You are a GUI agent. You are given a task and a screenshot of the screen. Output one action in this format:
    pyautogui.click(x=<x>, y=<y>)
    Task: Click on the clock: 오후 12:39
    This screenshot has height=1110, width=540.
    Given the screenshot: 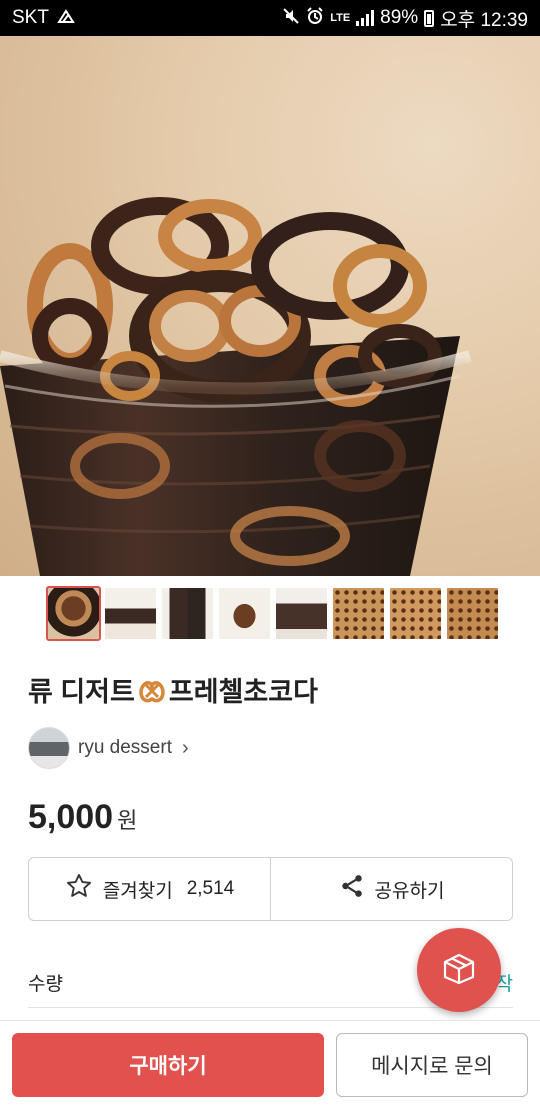 What is the action you would take?
    pyautogui.click(x=484, y=20)
    